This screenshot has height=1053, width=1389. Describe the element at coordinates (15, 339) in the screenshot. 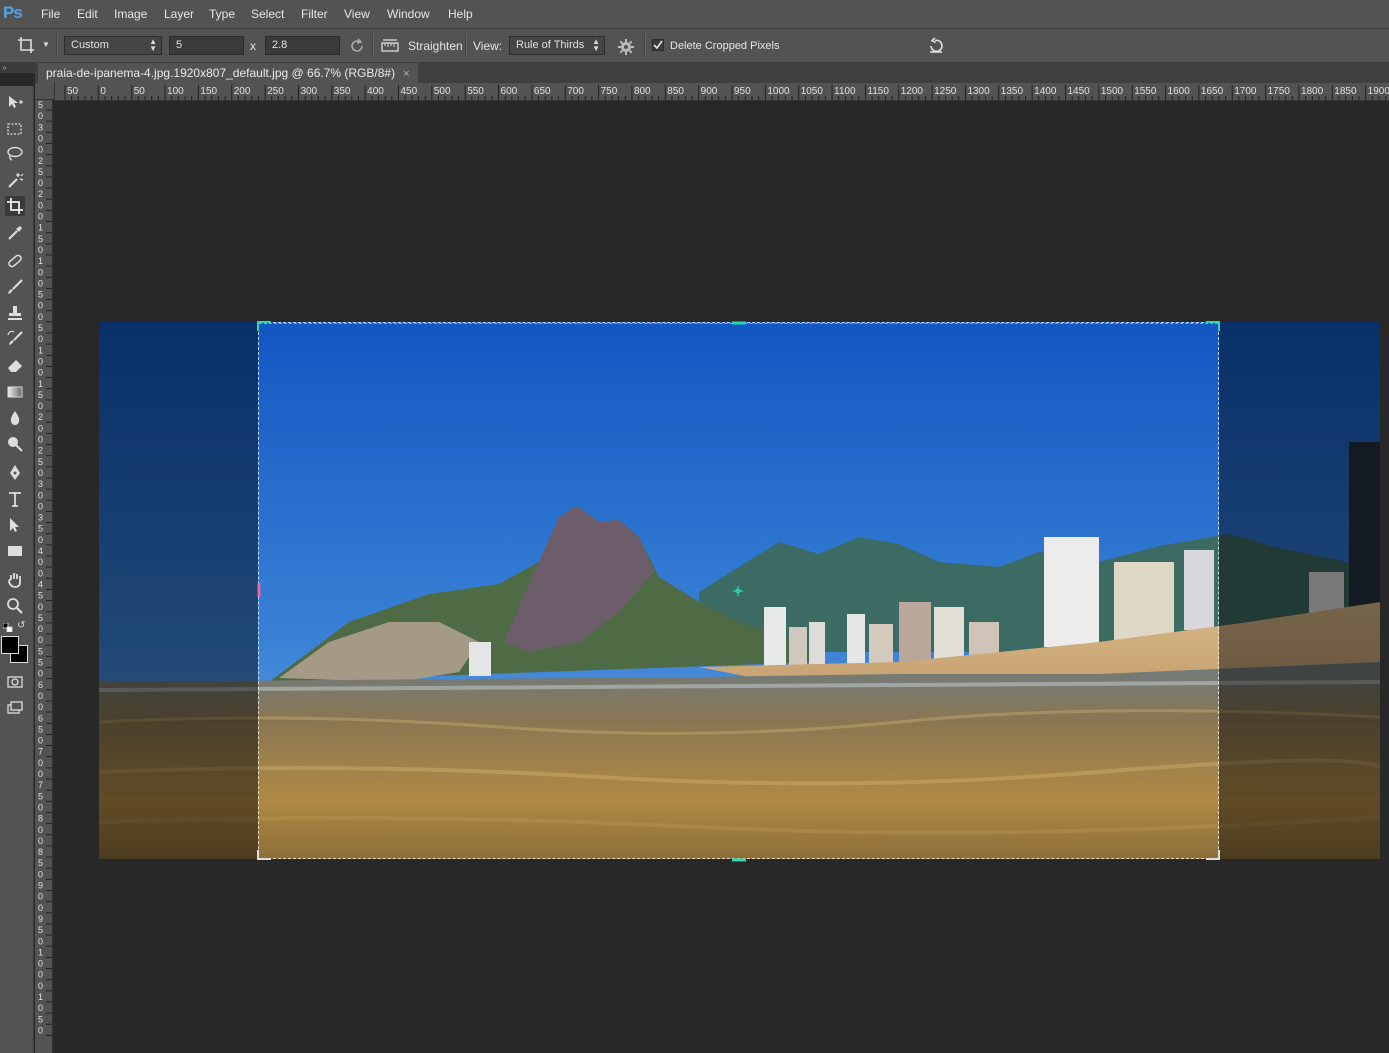

I see `history-brush-tool-icon` at that location.